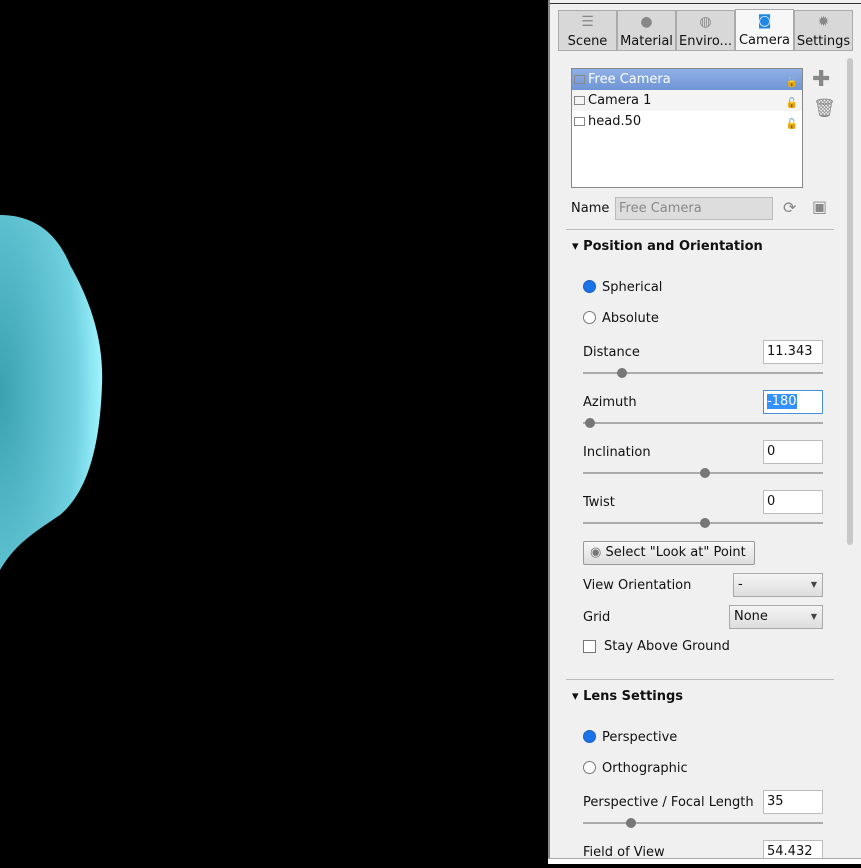 This screenshot has width=861, height=868. Describe the element at coordinates (778, 585) in the screenshot. I see `view-orientation-select: - ▼` at that location.